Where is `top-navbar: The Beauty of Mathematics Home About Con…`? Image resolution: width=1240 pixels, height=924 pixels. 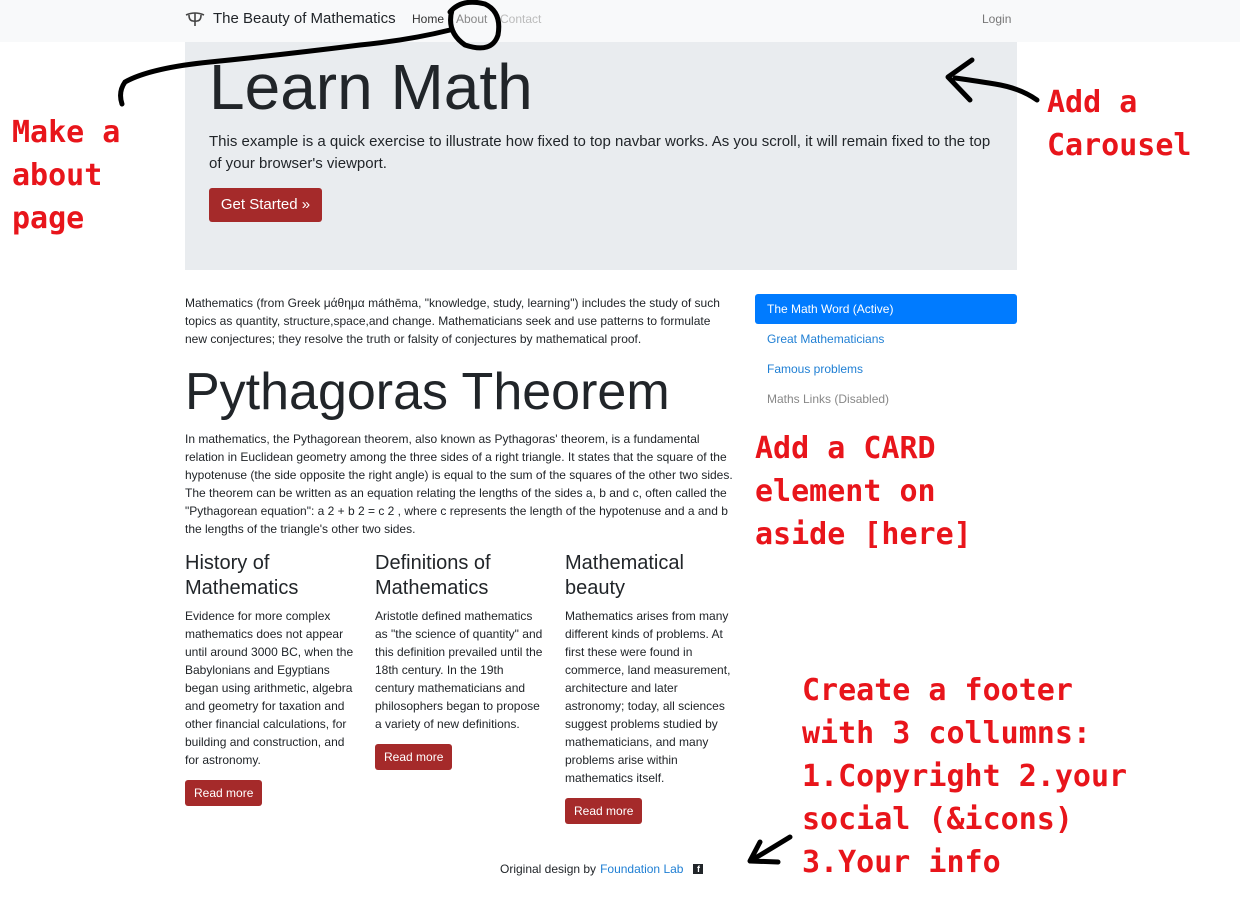
top-navbar: The Beauty of Mathematics Home About Con… is located at coordinates (620, 21).